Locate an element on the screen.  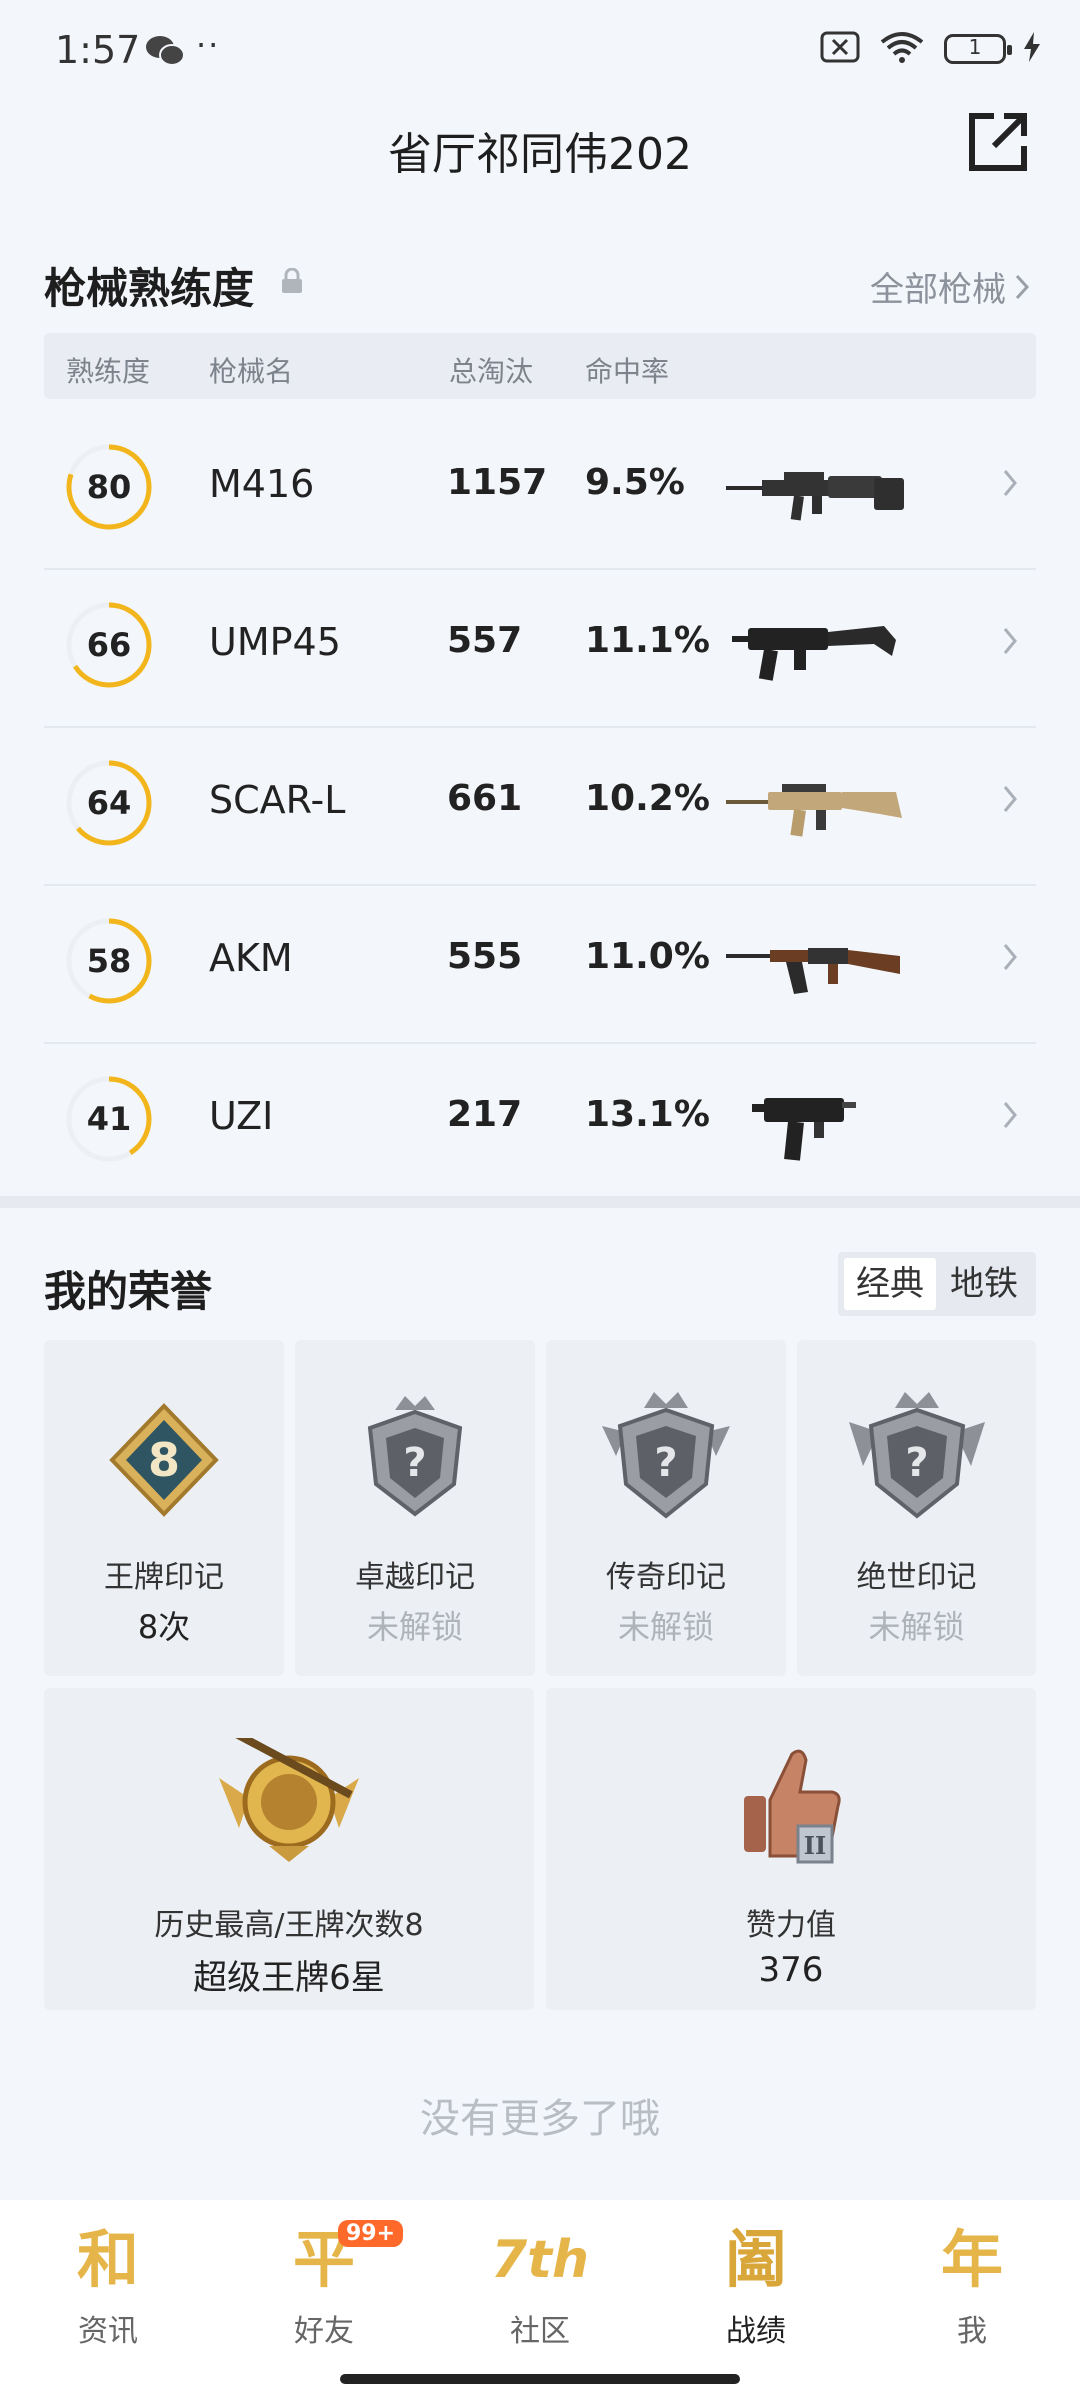
bottom-navigation: 和 资讯 平 99+ 好友 7th 社区 阖 战绩 年 我 is located at coordinates (540, 2300).